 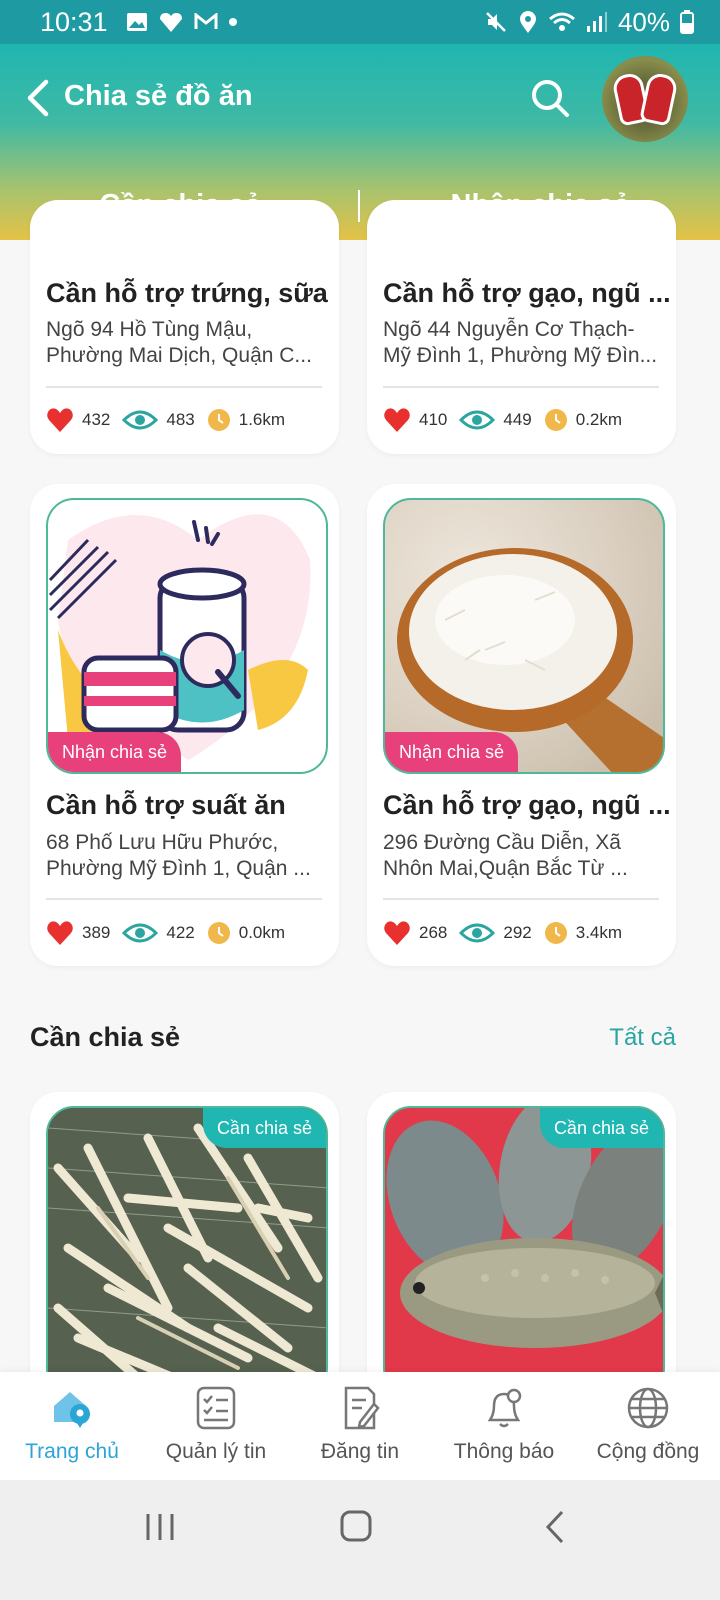 I want to click on card-stats: 268 292 3.4km, so click(x=508, y=933).